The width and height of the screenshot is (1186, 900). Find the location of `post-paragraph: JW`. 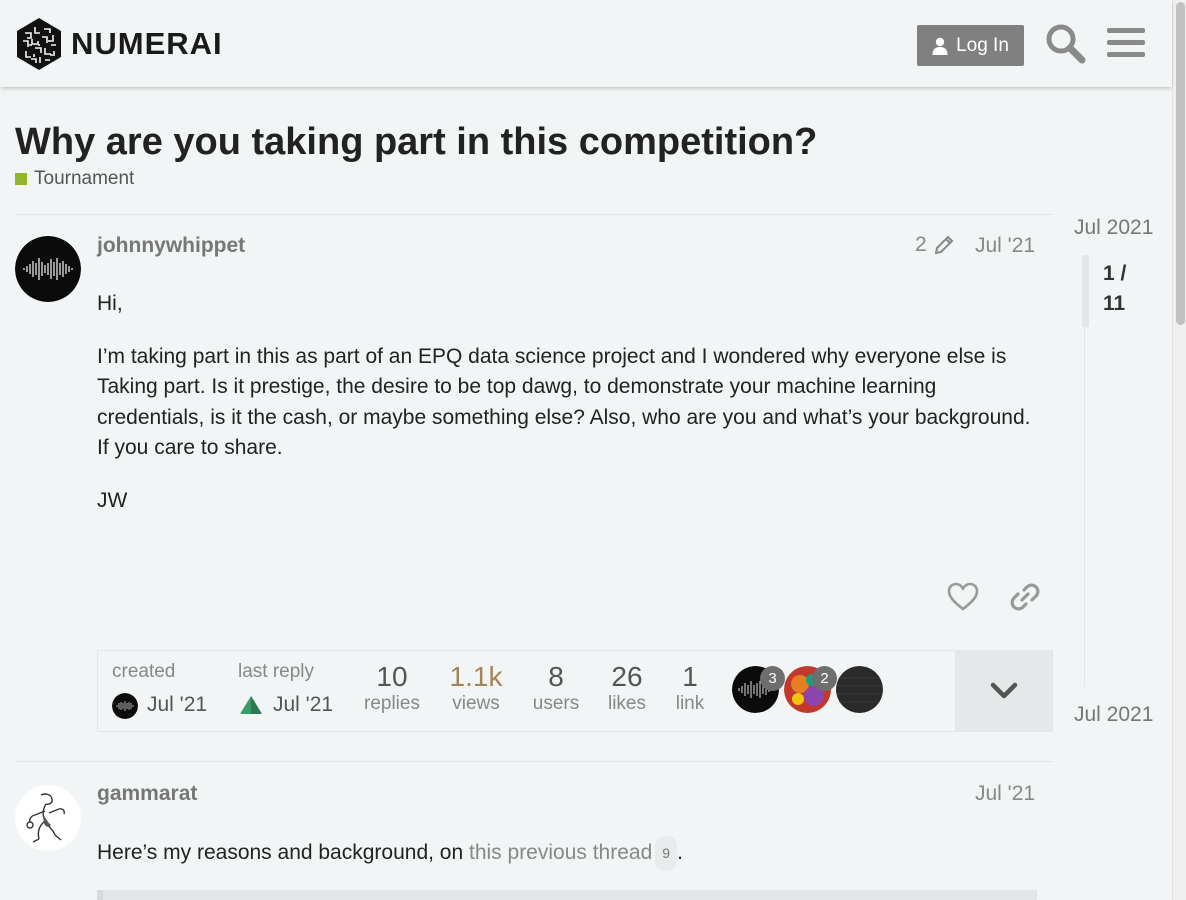

post-paragraph: JW is located at coordinates (112, 500).